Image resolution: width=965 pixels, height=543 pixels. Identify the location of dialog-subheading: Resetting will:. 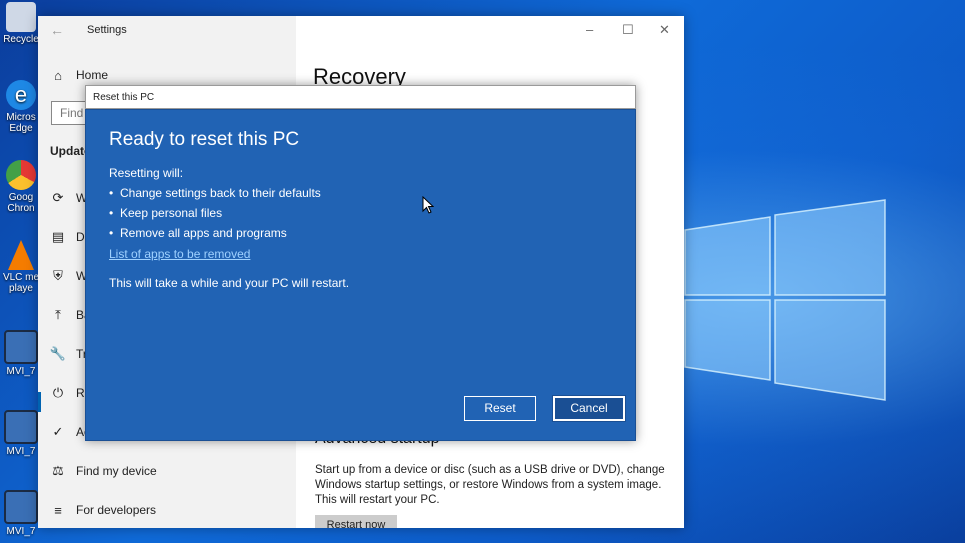
(146, 173).